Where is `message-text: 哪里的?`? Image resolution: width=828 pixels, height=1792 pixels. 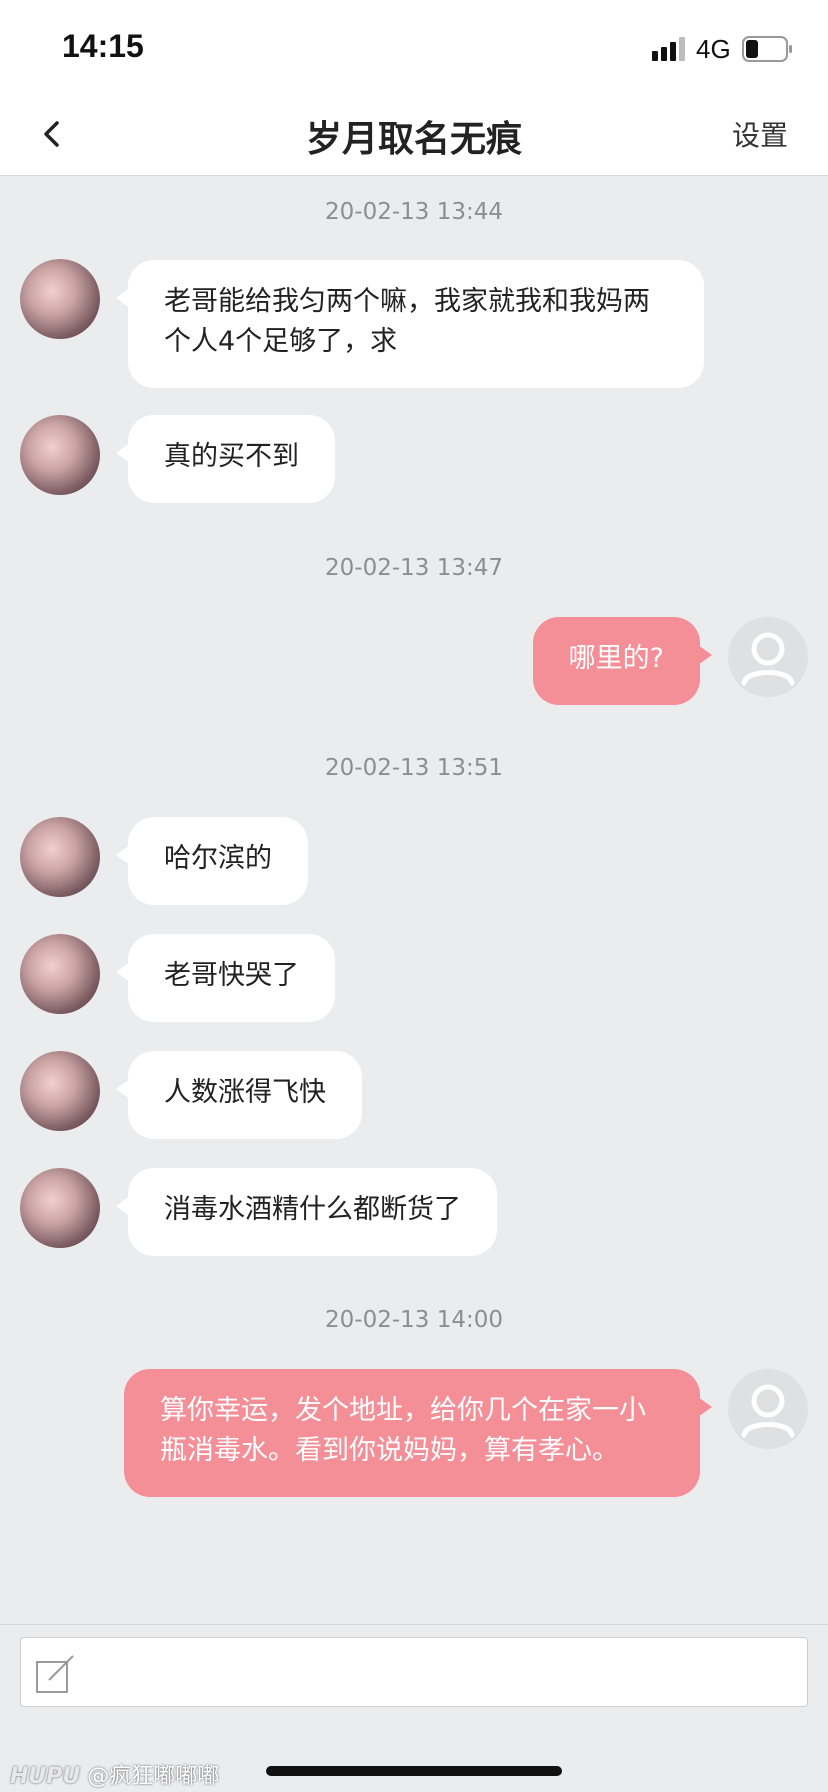
message-text: 哪里的? is located at coordinates (616, 658).